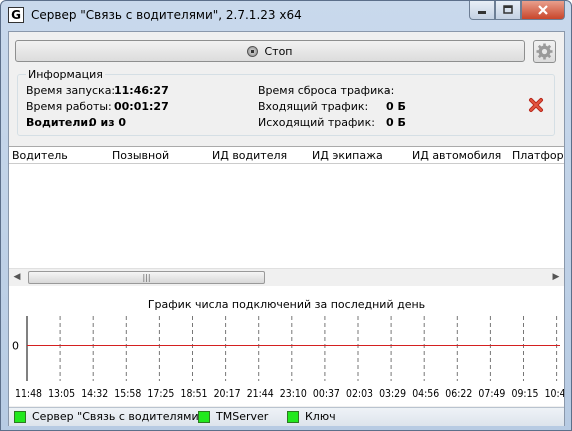 Image resolution: width=572 pixels, height=431 pixels. Describe the element at coordinates (127, 393) in the screenshot. I see `x-tick-label: 15:58` at that location.